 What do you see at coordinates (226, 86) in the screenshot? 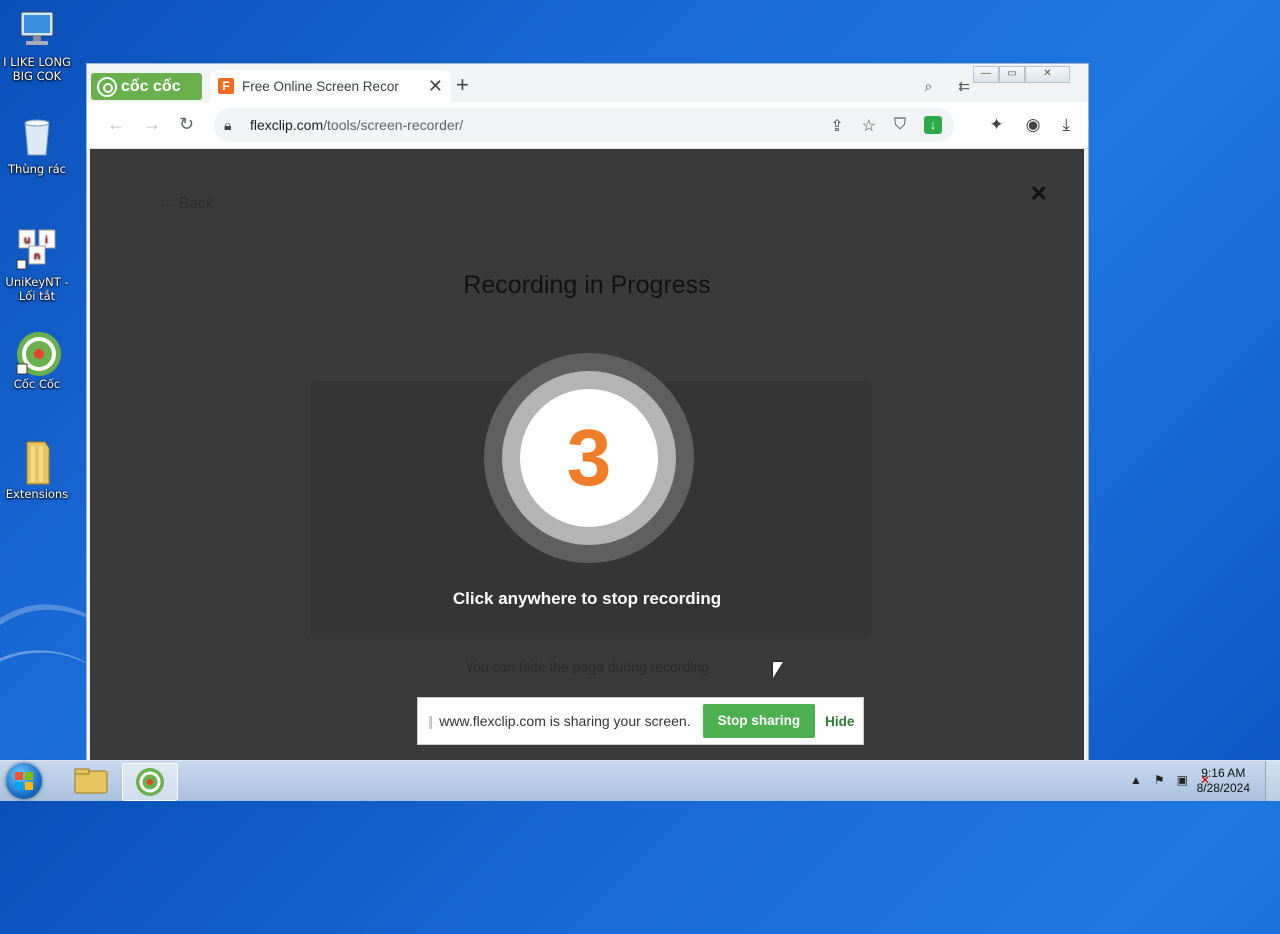
I see `flexclip-favicon-icon: F` at bounding box center [226, 86].